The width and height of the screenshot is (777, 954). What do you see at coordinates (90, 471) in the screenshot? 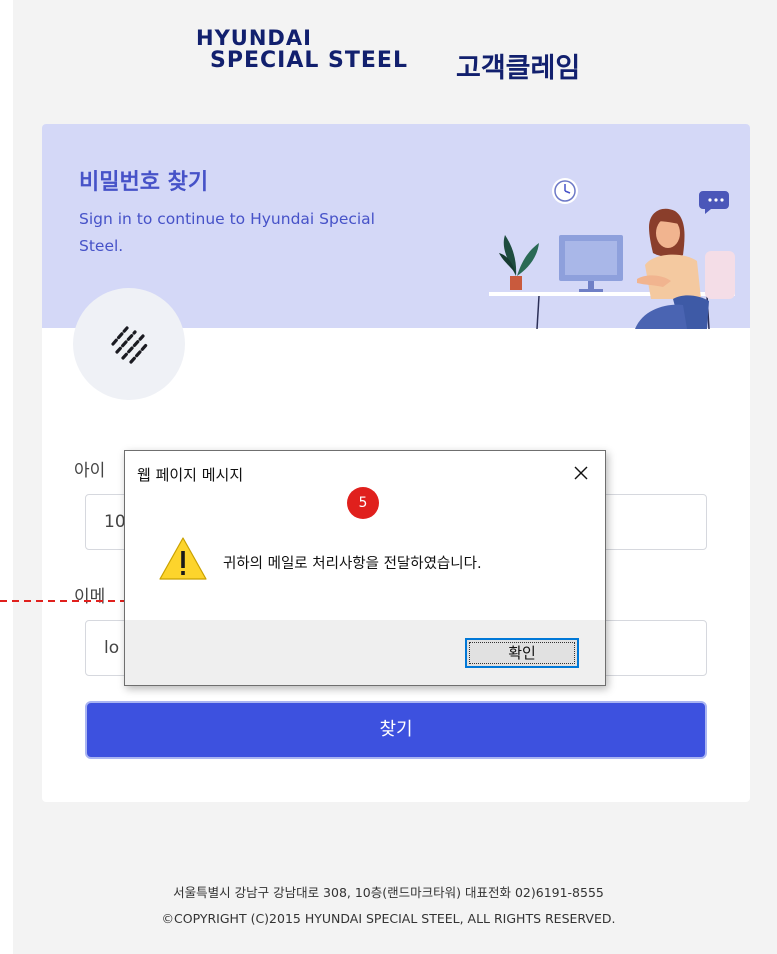
I see `id-label: 아이` at bounding box center [90, 471].